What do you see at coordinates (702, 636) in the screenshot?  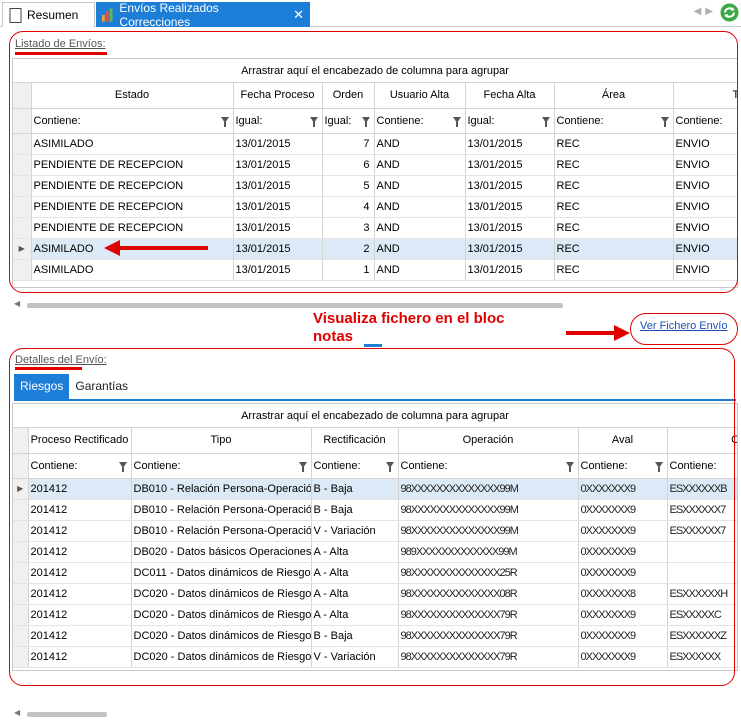 I see `table-cell: ESXXXXXXZ` at bounding box center [702, 636].